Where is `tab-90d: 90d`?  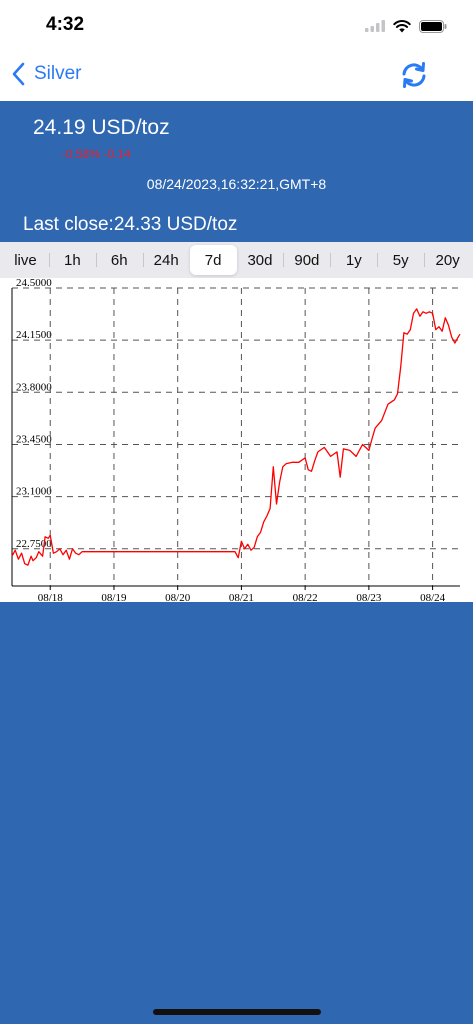
tab-90d: 90d is located at coordinates (306, 260).